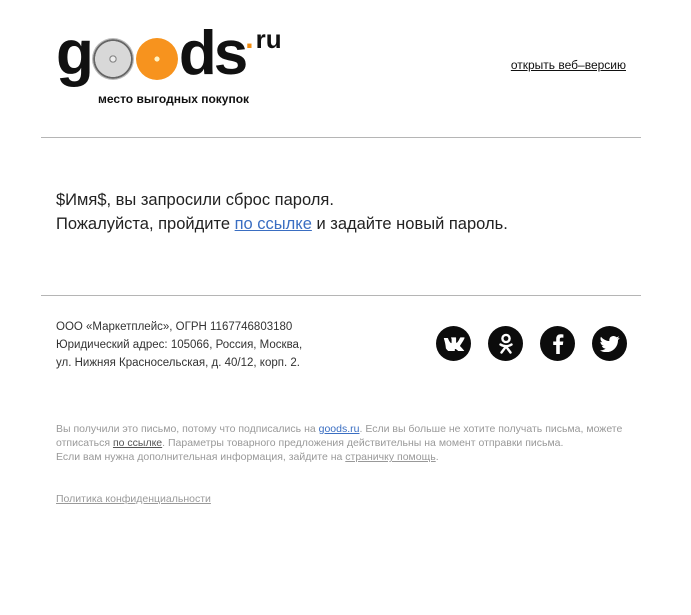  Describe the element at coordinates (174, 99) in the screenshot. I see `logo-tagline: место выгодных покупок` at that location.